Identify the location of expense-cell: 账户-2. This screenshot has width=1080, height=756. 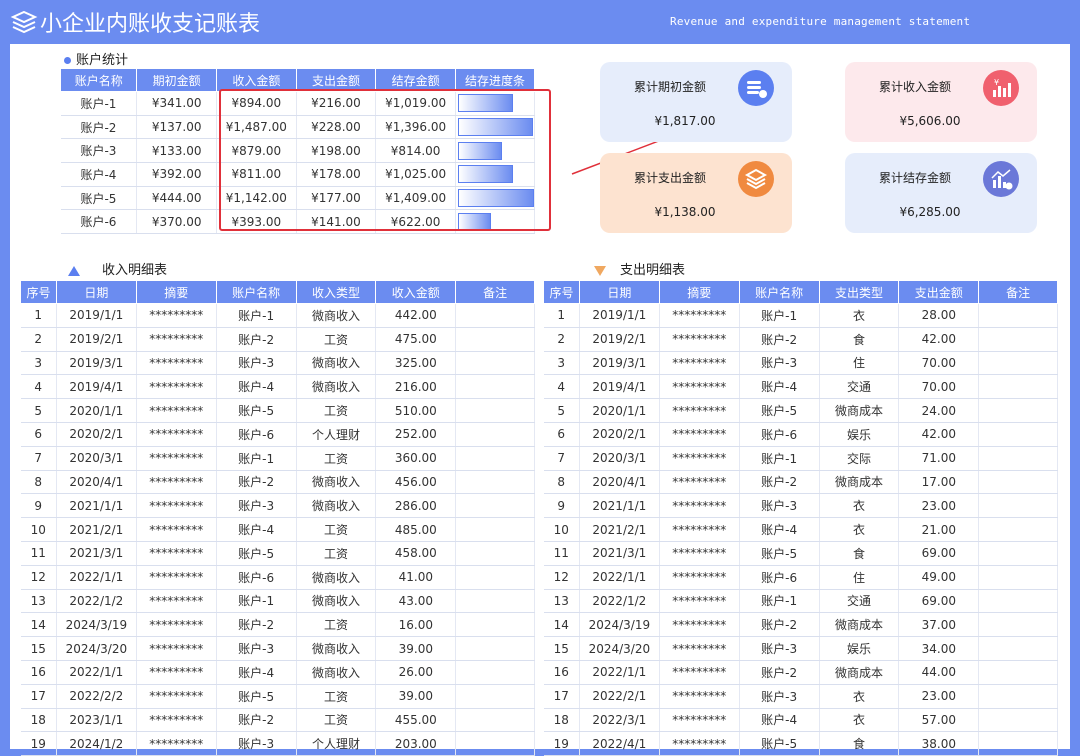
(779, 339).